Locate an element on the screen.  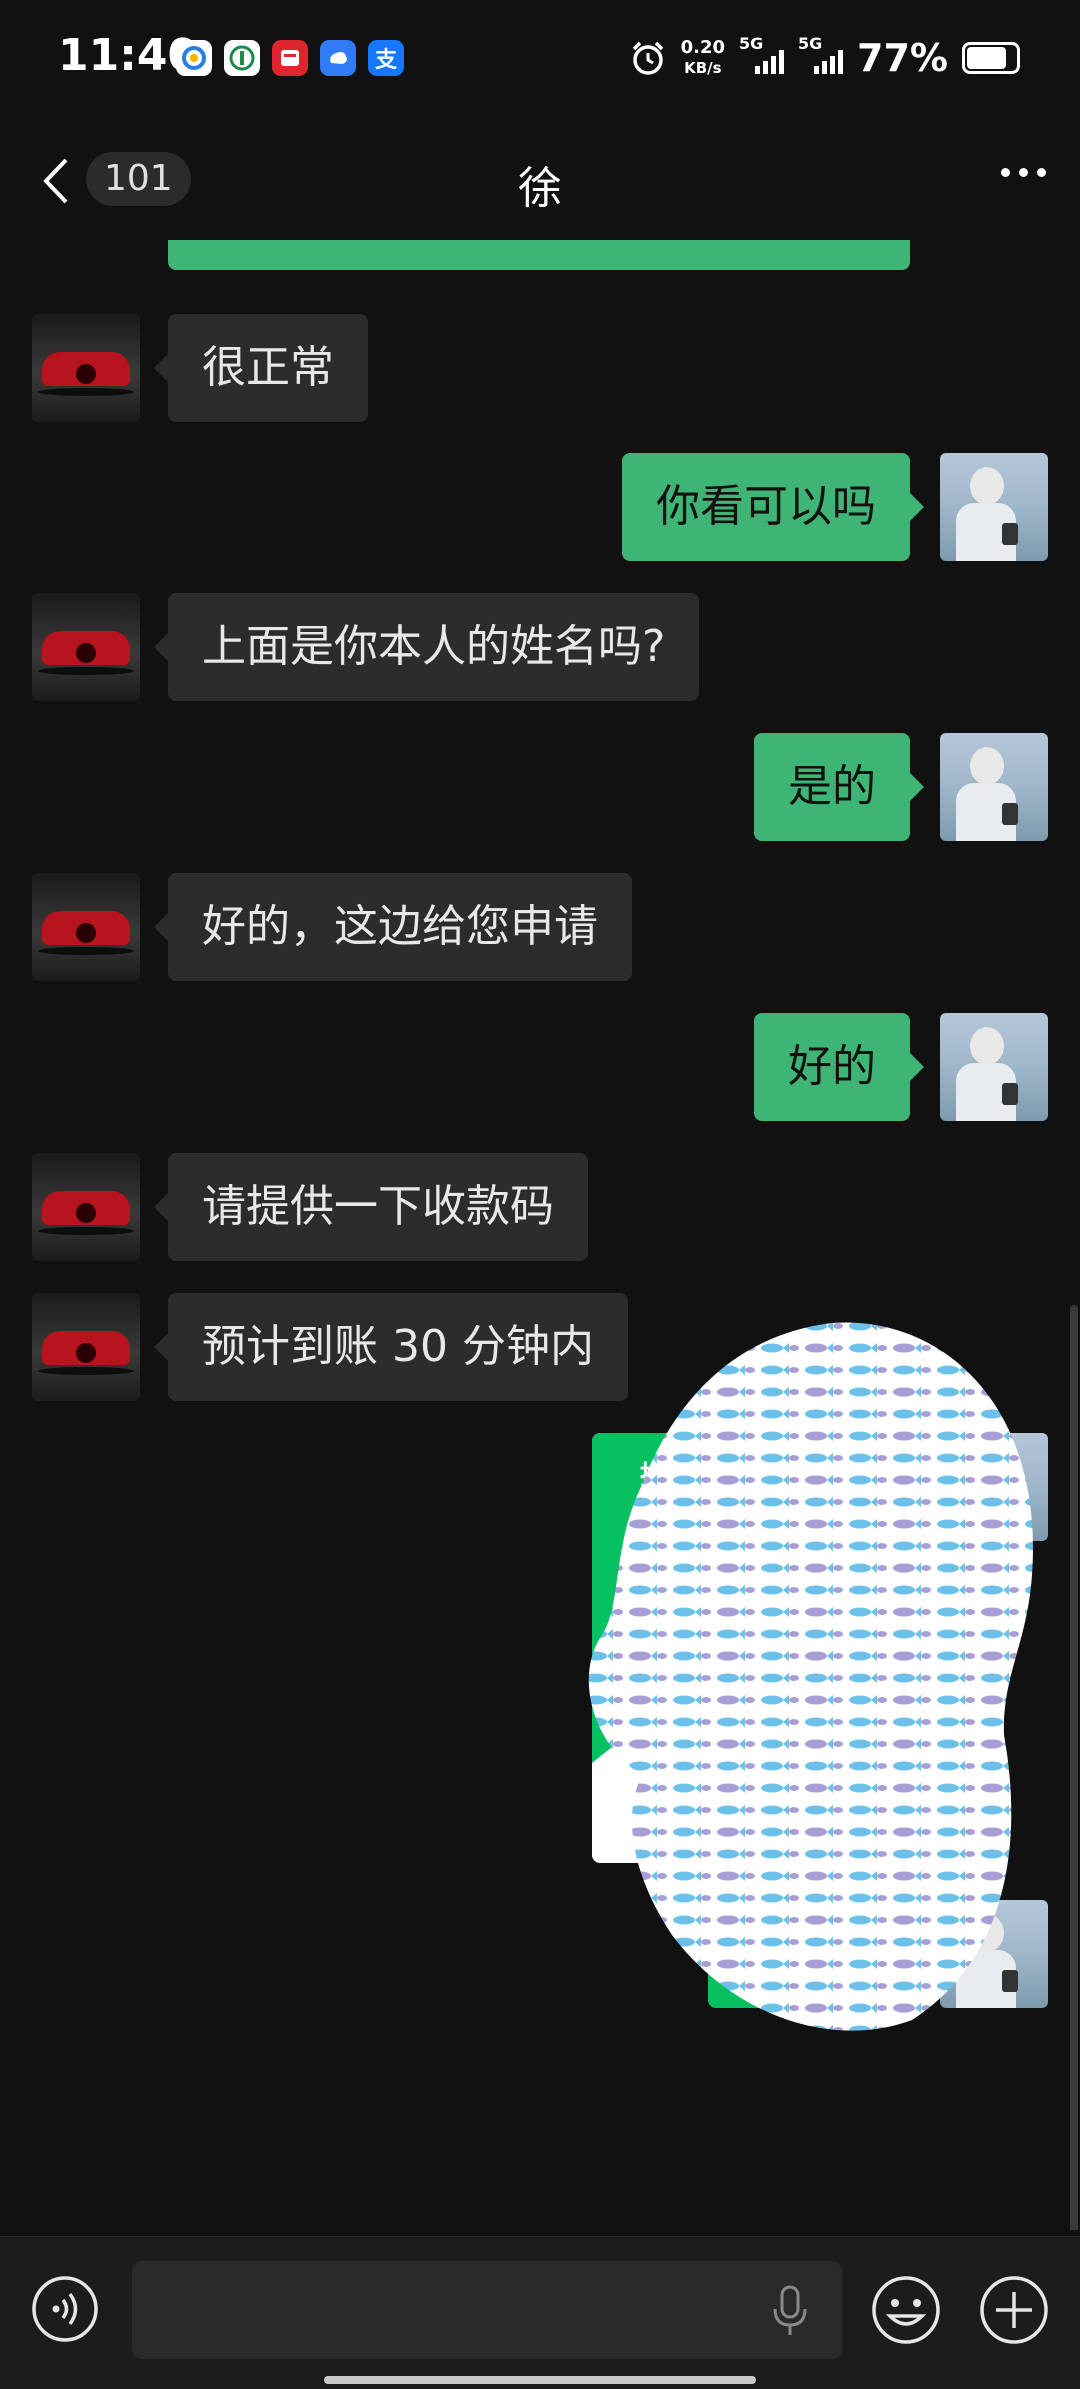
emoji-button is located at coordinates (906, 2310).